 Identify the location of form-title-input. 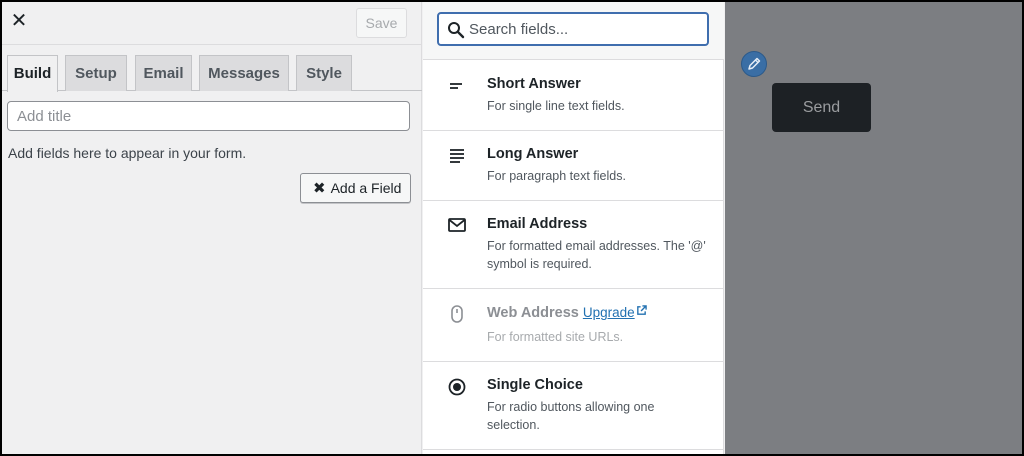
(208, 116).